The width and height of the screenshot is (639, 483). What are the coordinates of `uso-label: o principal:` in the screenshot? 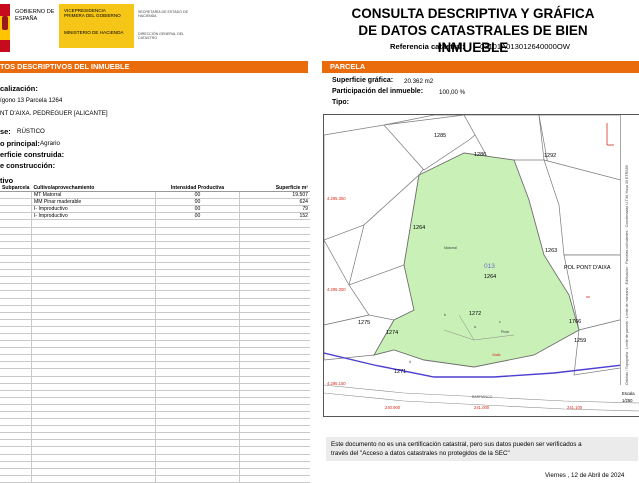 It's located at (20, 143).